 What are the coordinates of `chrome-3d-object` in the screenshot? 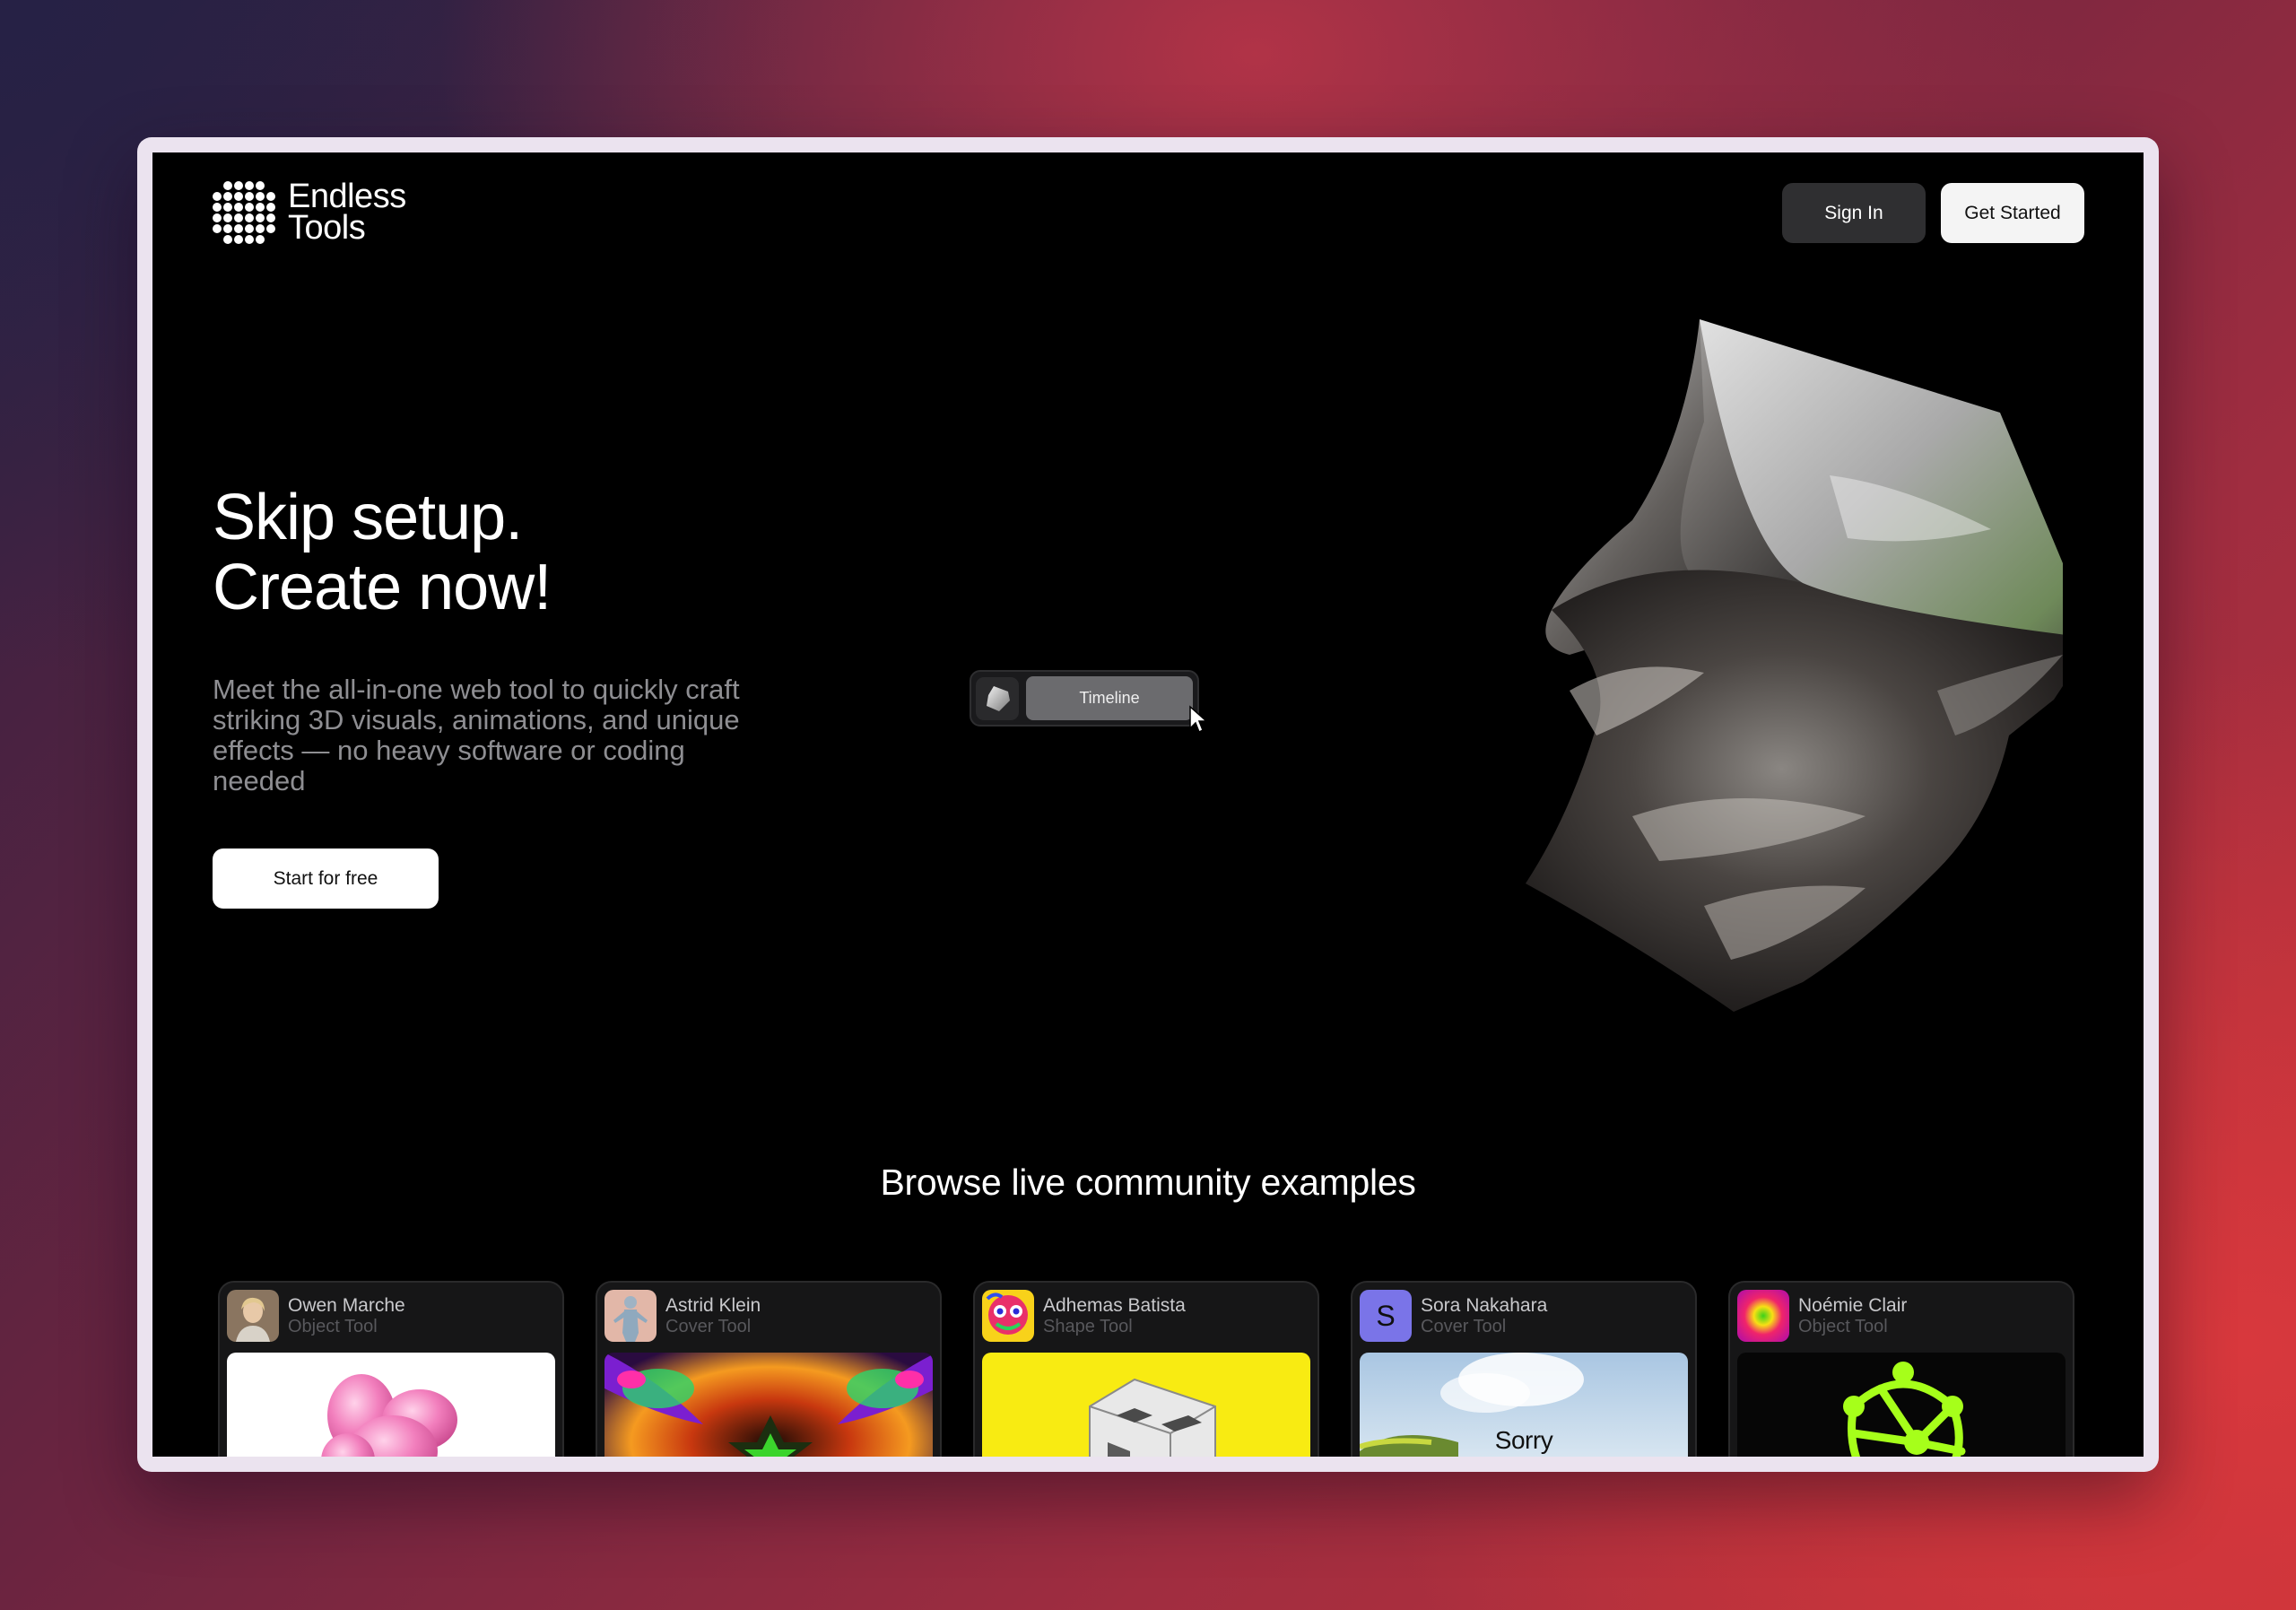 It's located at (1794, 665).